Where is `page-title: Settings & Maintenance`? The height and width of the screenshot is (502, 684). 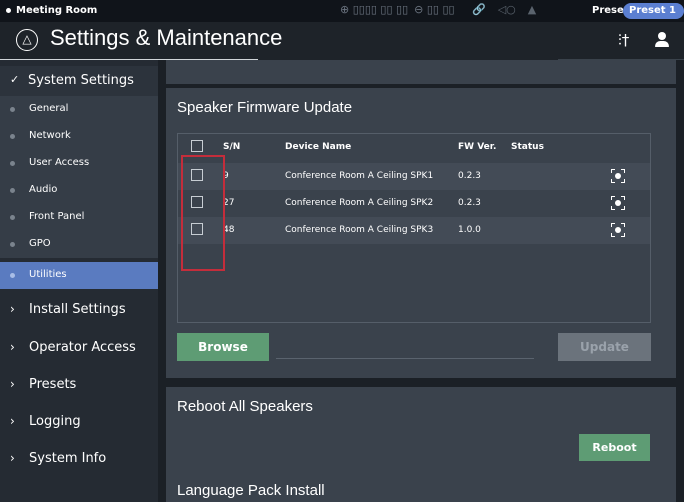 page-title: Settings & Maintenance is located at coordinates (166, 37).